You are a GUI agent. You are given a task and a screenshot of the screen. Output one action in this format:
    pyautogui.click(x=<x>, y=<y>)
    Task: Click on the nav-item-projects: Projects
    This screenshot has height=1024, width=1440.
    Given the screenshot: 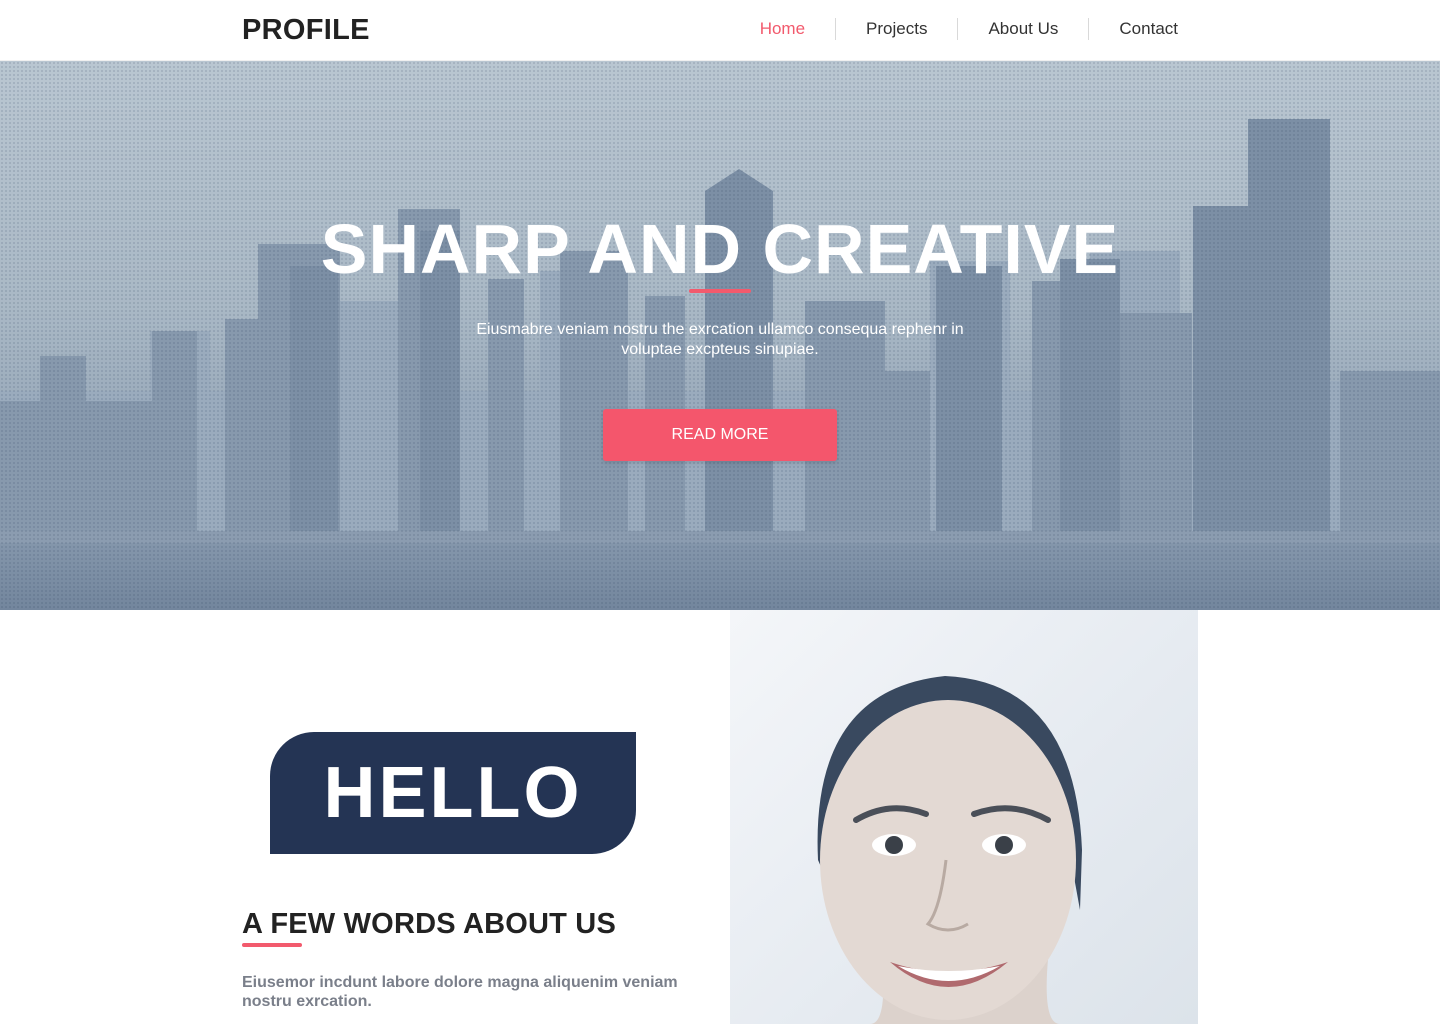 What is the action you would take?
    pyautogui.click(x=896, y=29)
    